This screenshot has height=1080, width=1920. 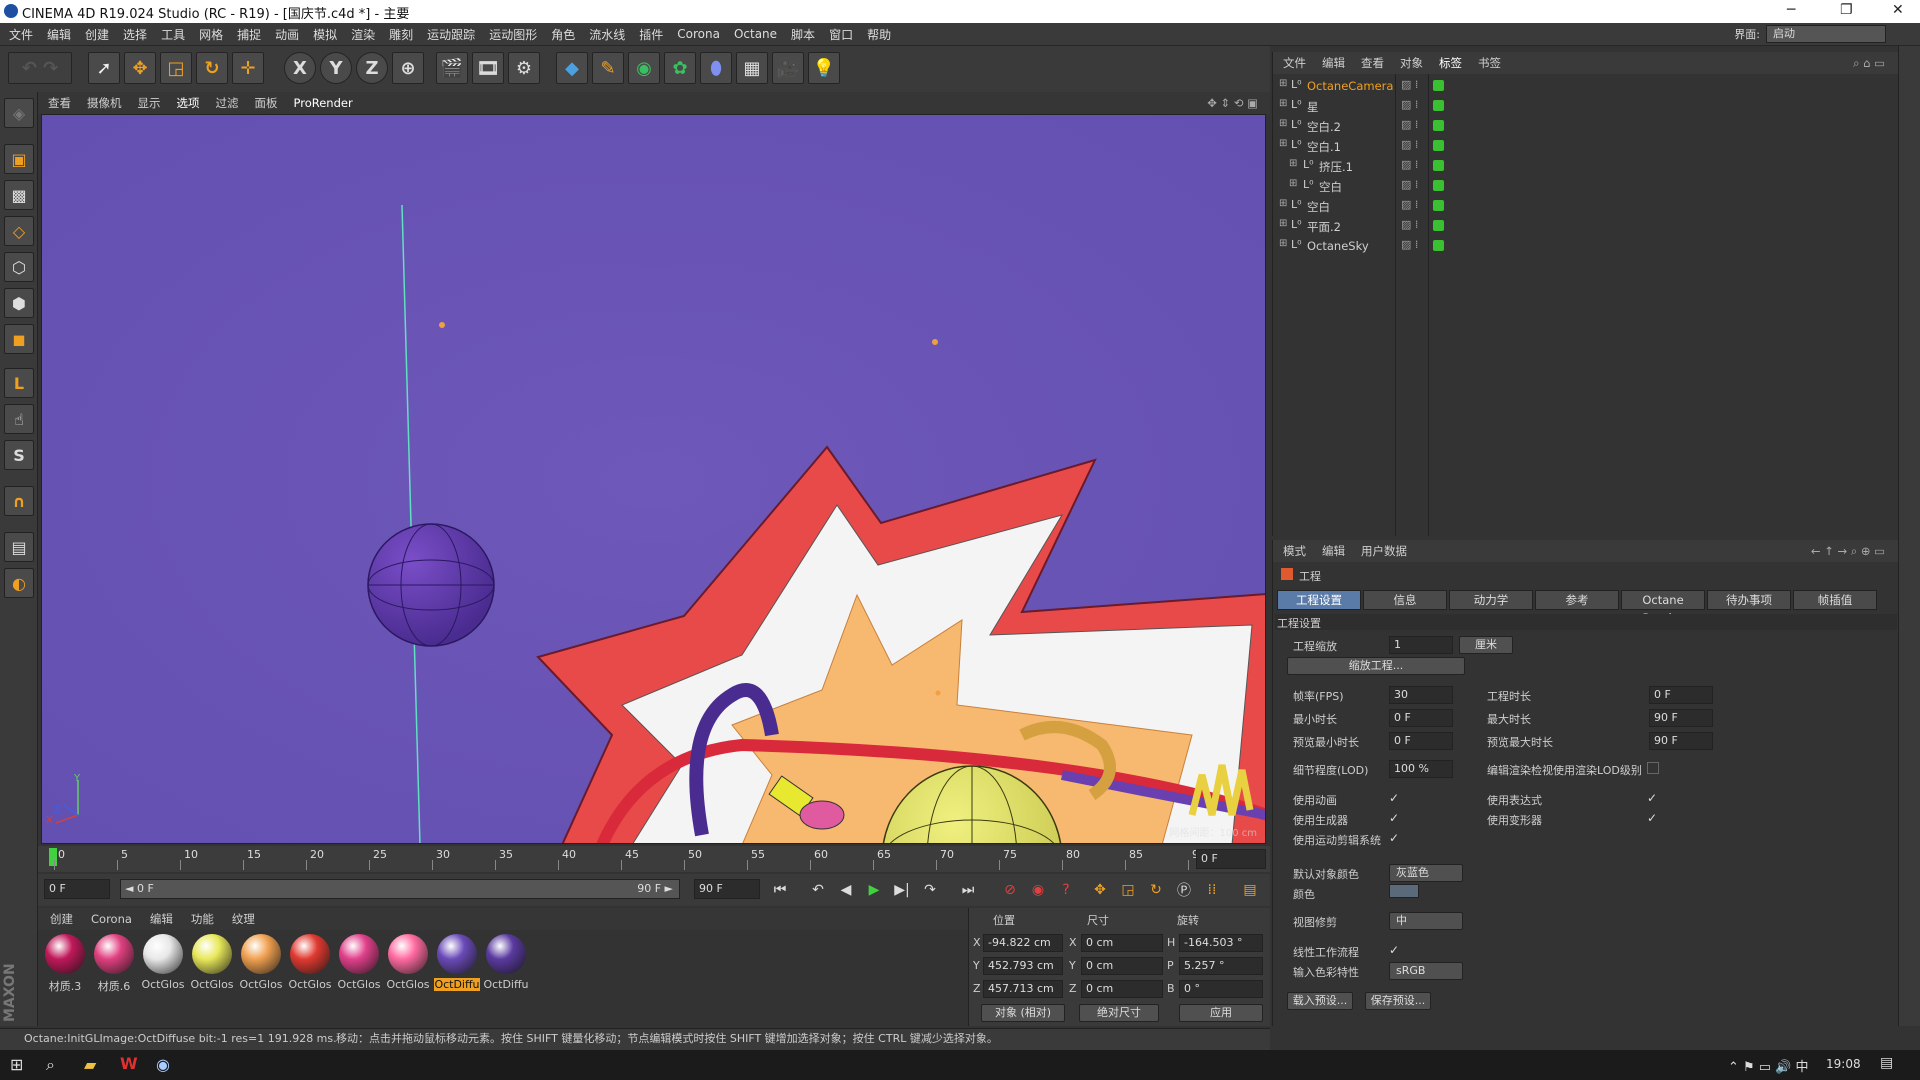 What do you see at coordinates (287, 34) in the screenshot?
I see `menu-animate: 动画` at bounding box center [287, 34].